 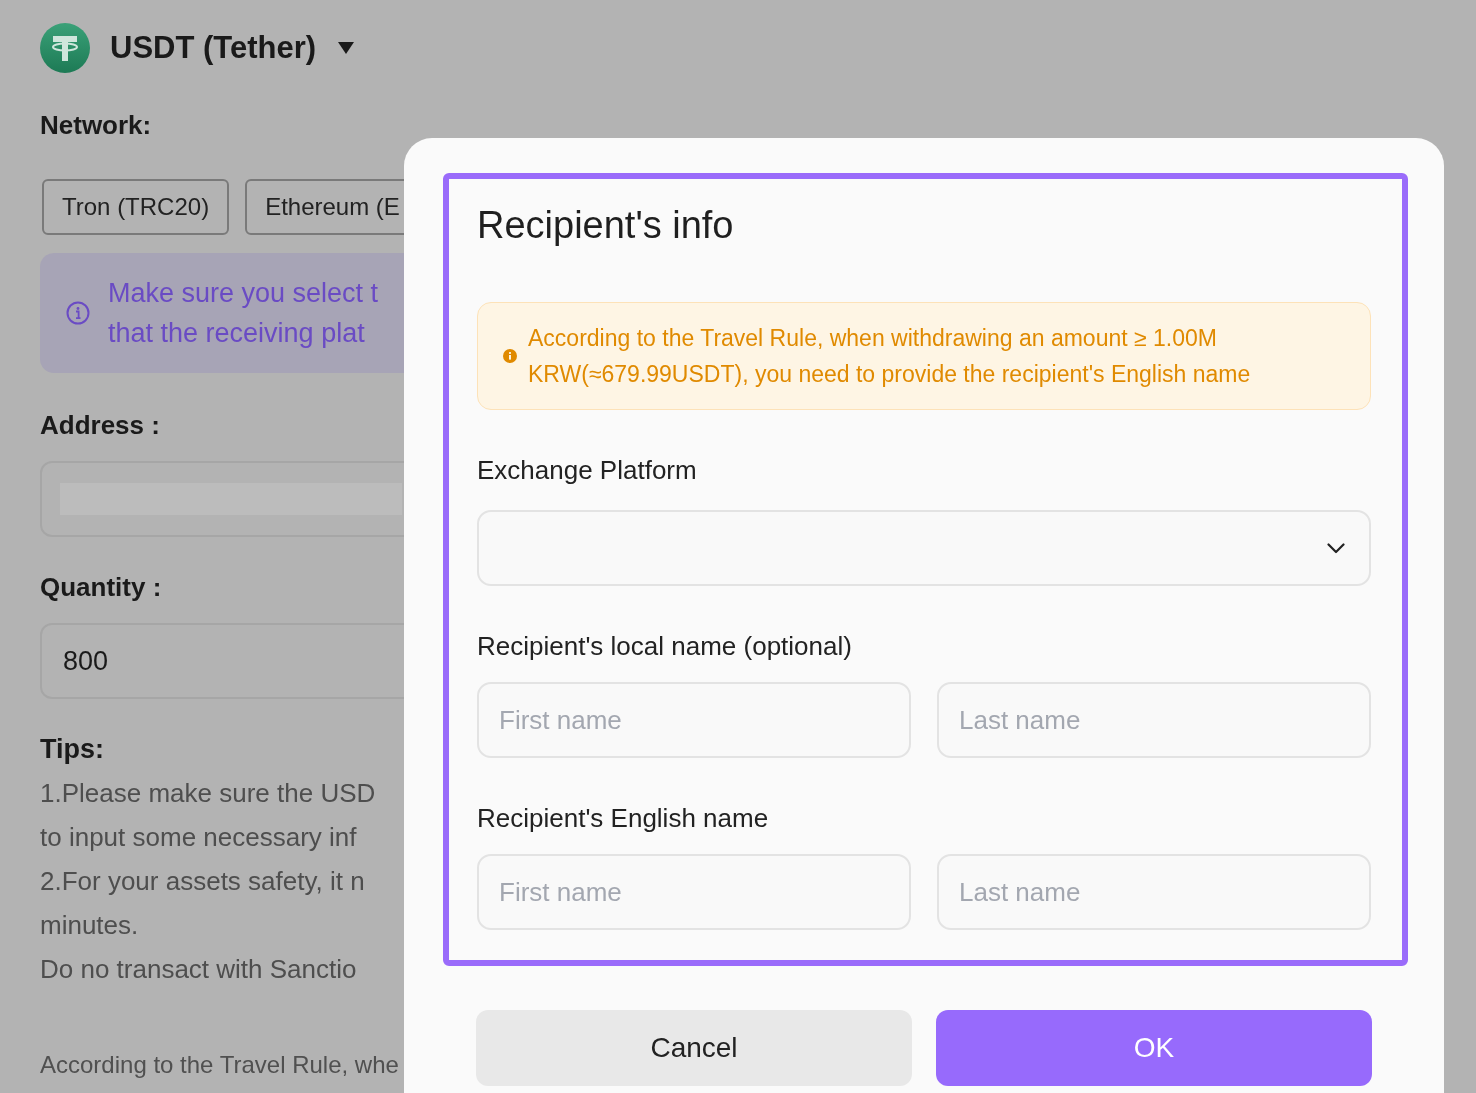 I want to click on notice-text: Make sure you select t, so click(x=243, y=293).